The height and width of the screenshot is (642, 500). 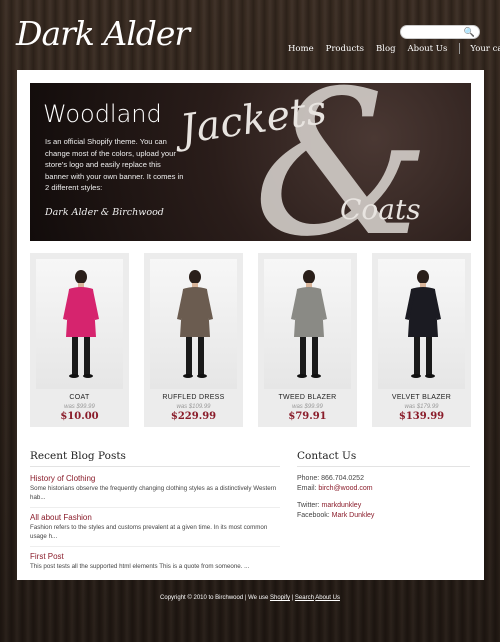 What do you see at coordinates (307, 397) in the screenshot?
I see `product-name: TWEED BLAZER` at bounding box center [307, 397].